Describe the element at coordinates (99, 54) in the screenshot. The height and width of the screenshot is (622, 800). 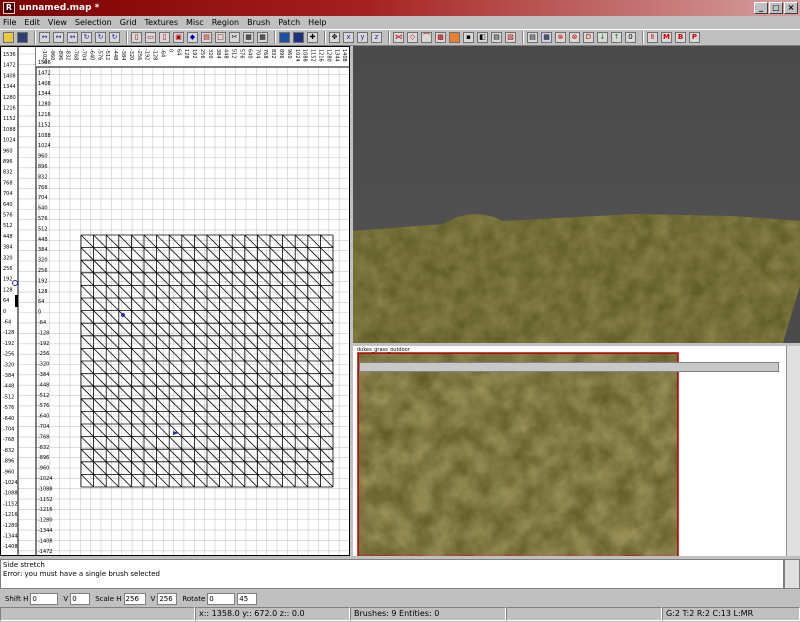
I see `column-label: -576` at that location.